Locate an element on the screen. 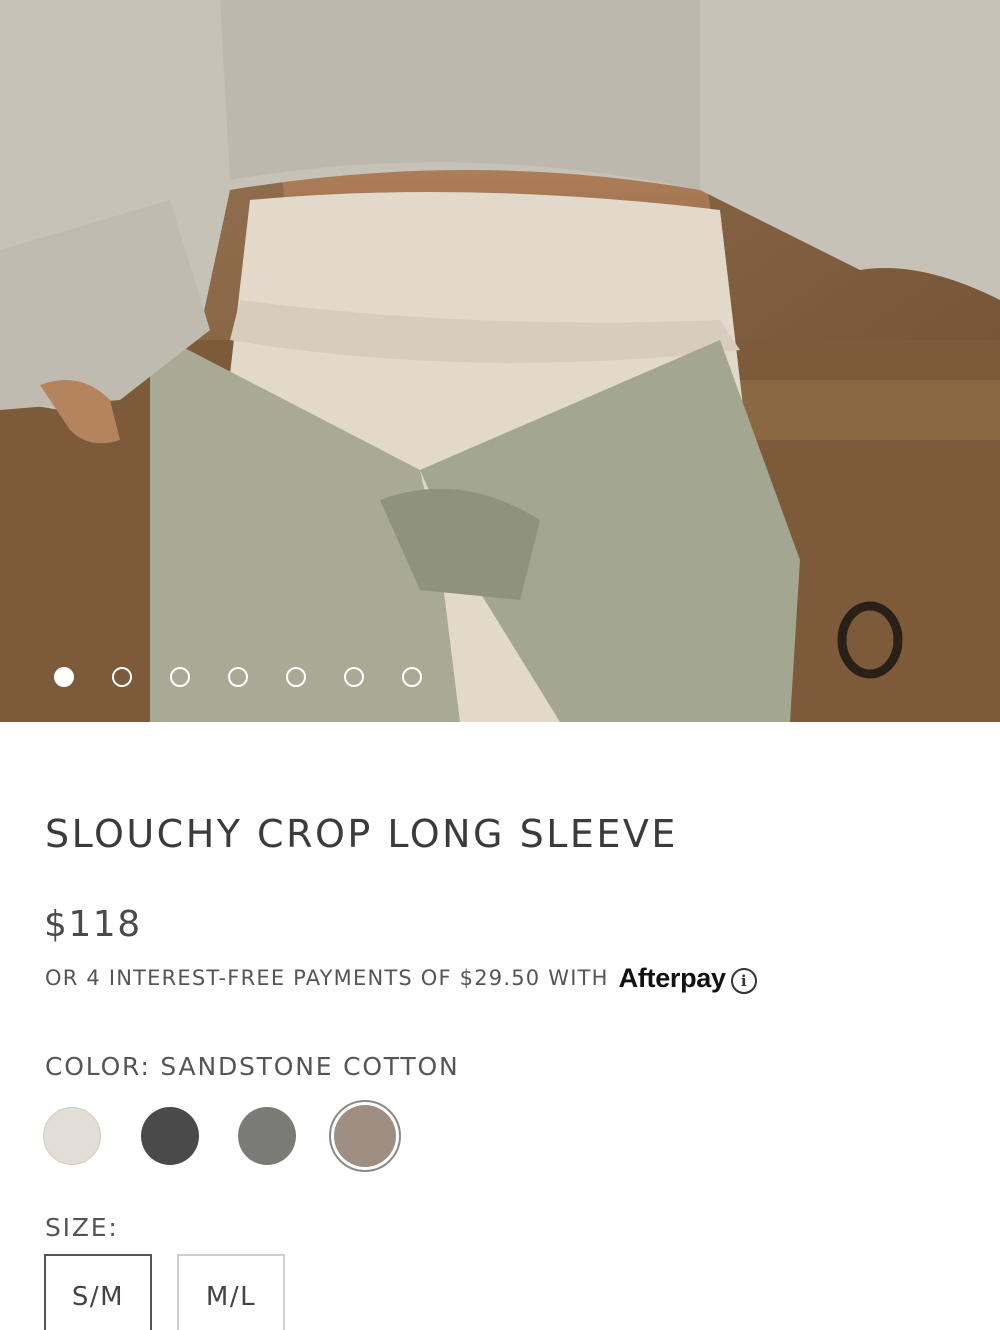 Image resolution: width=1000 pixels, height=1330 pixels. size-option-s-m: S/M is located at coordinates (98, 1292).